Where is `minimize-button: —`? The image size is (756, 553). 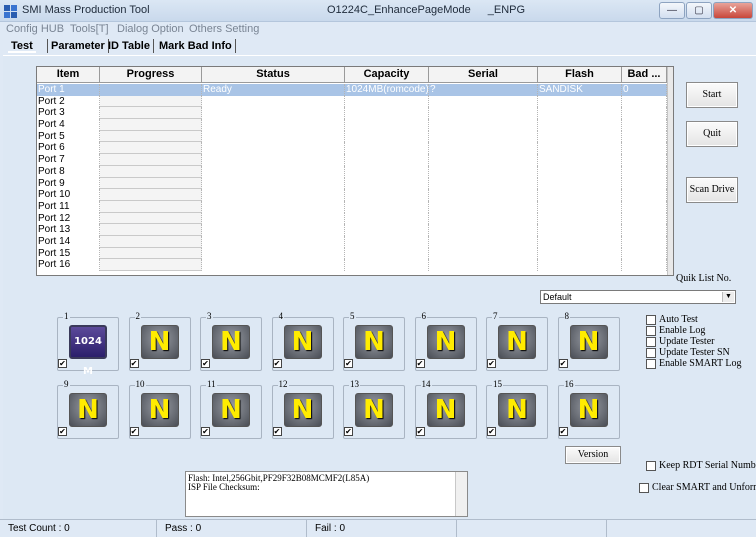
minimize-button: — is located at coordinates (672, 10).